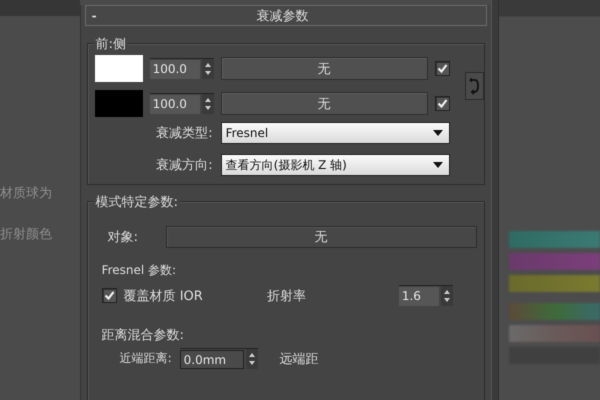  What do you see at coordinates (474, 86) in the screenshot?
I see `swap-arrows-icon` at bounding box center [474, 86].